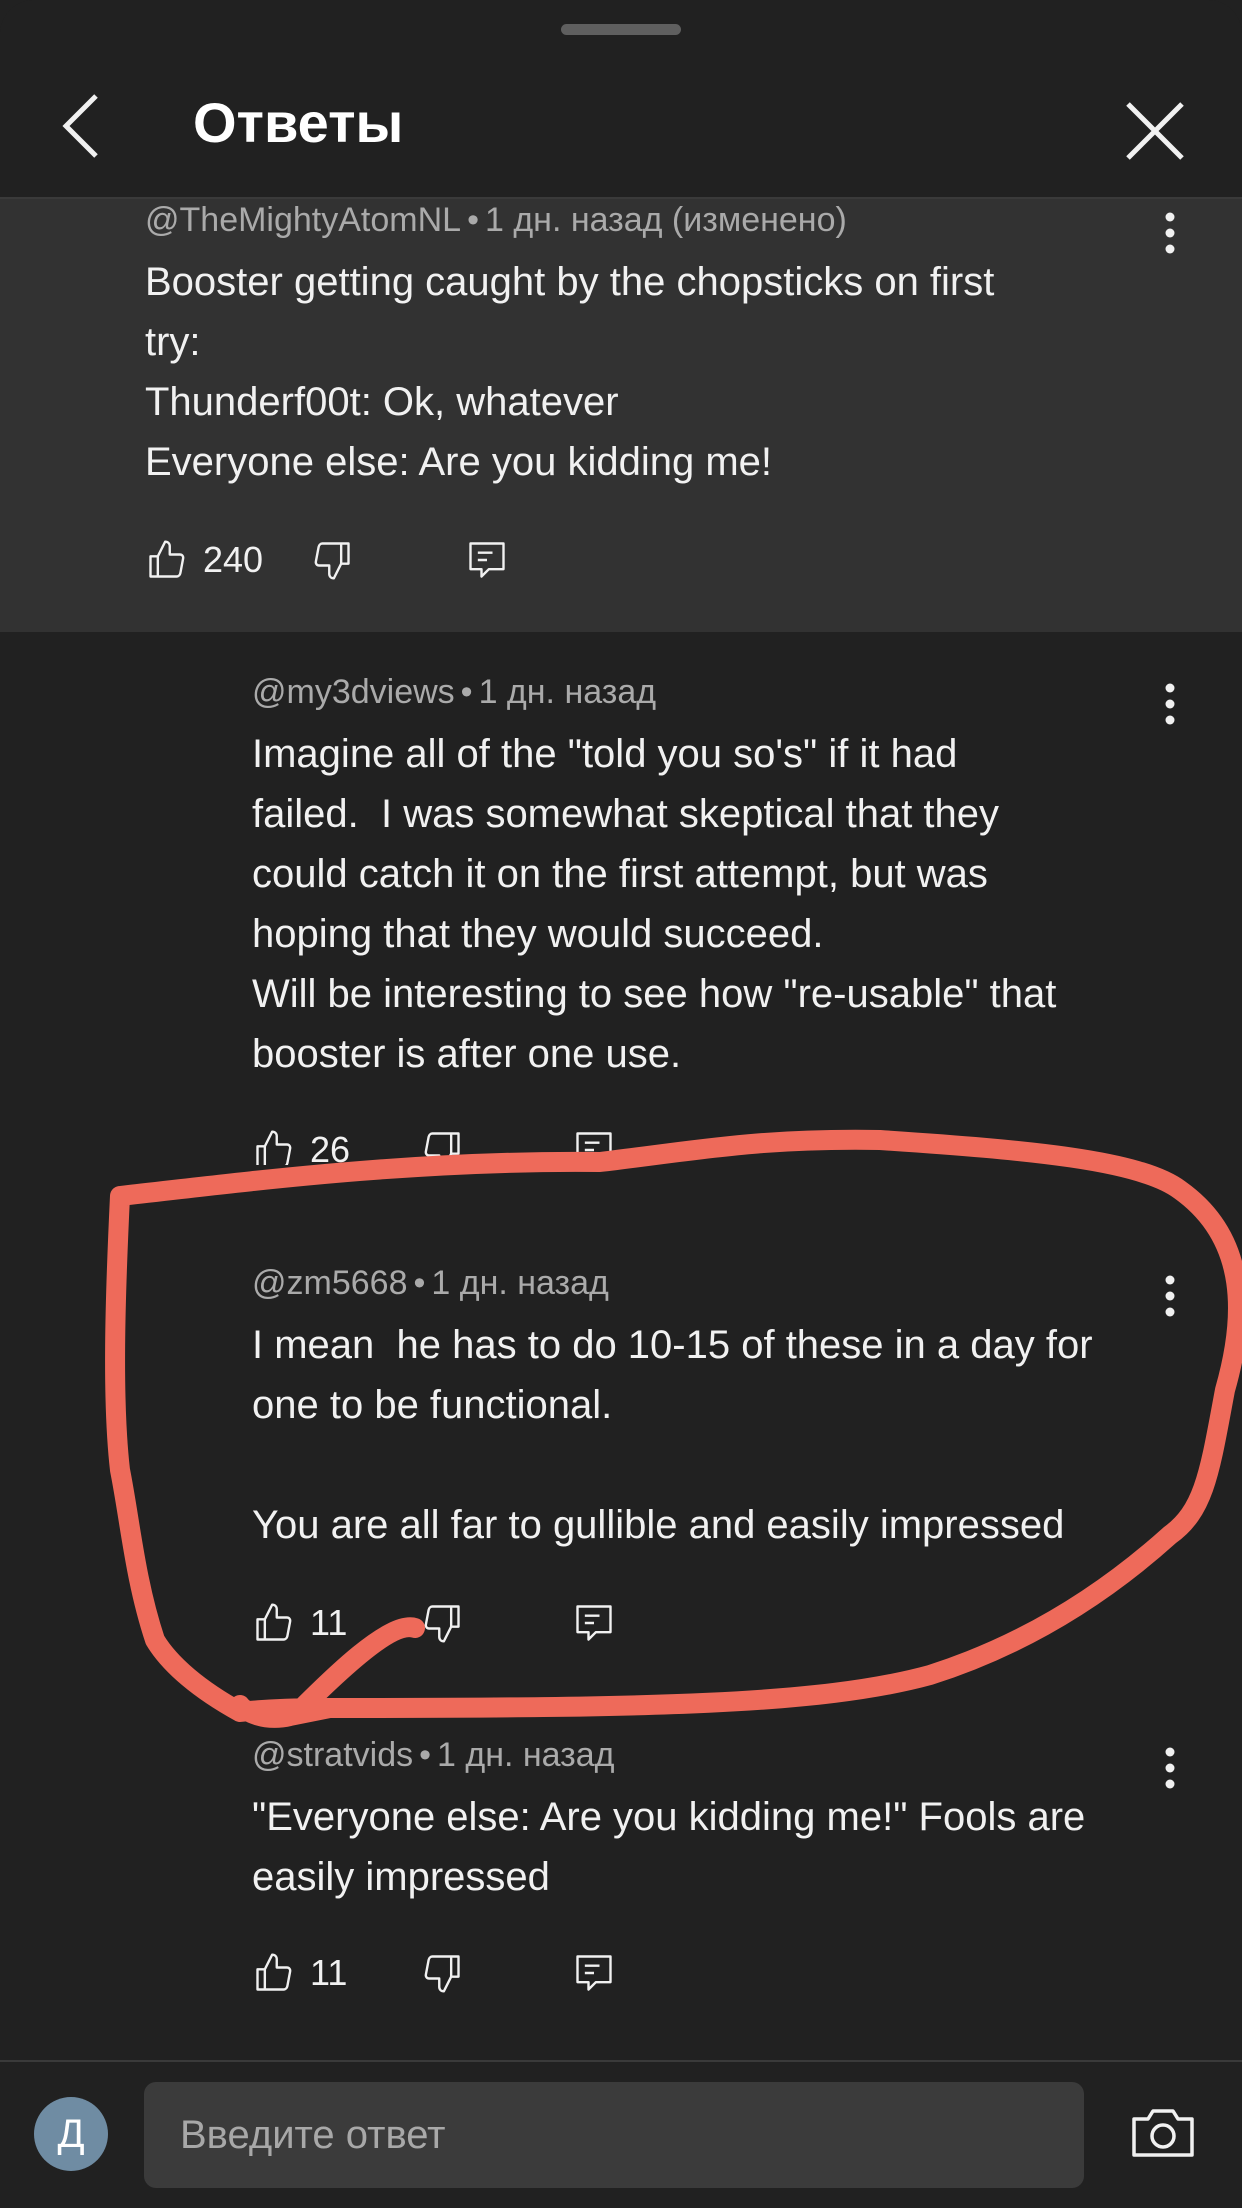 The height and width of the screenshot is (2208, 1242). Describe the element at coordinates (621, 2061) in the screenshot. I see `footer-divider` at that location.